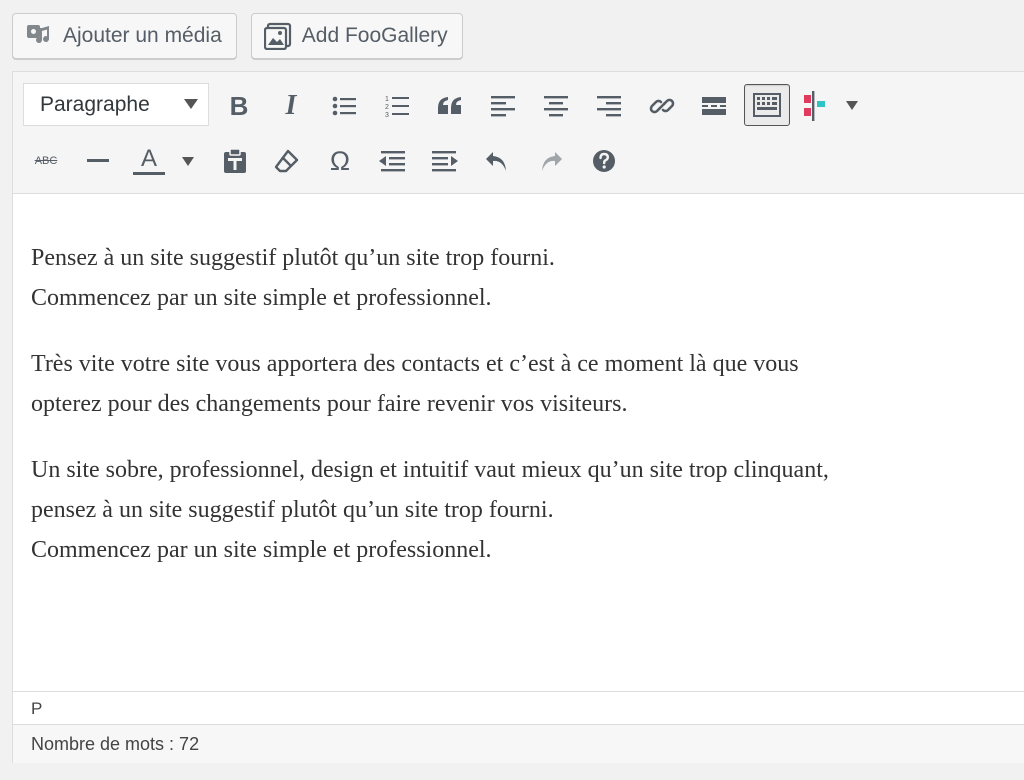  I want to click on media-icon, so click(39, 36).